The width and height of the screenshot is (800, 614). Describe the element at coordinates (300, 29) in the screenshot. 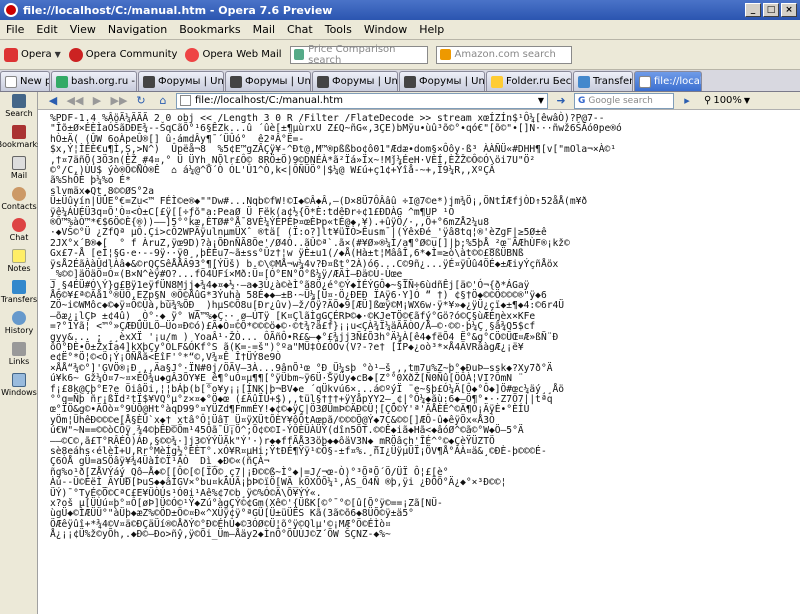

I see `menu-chat: Chat` at that location.